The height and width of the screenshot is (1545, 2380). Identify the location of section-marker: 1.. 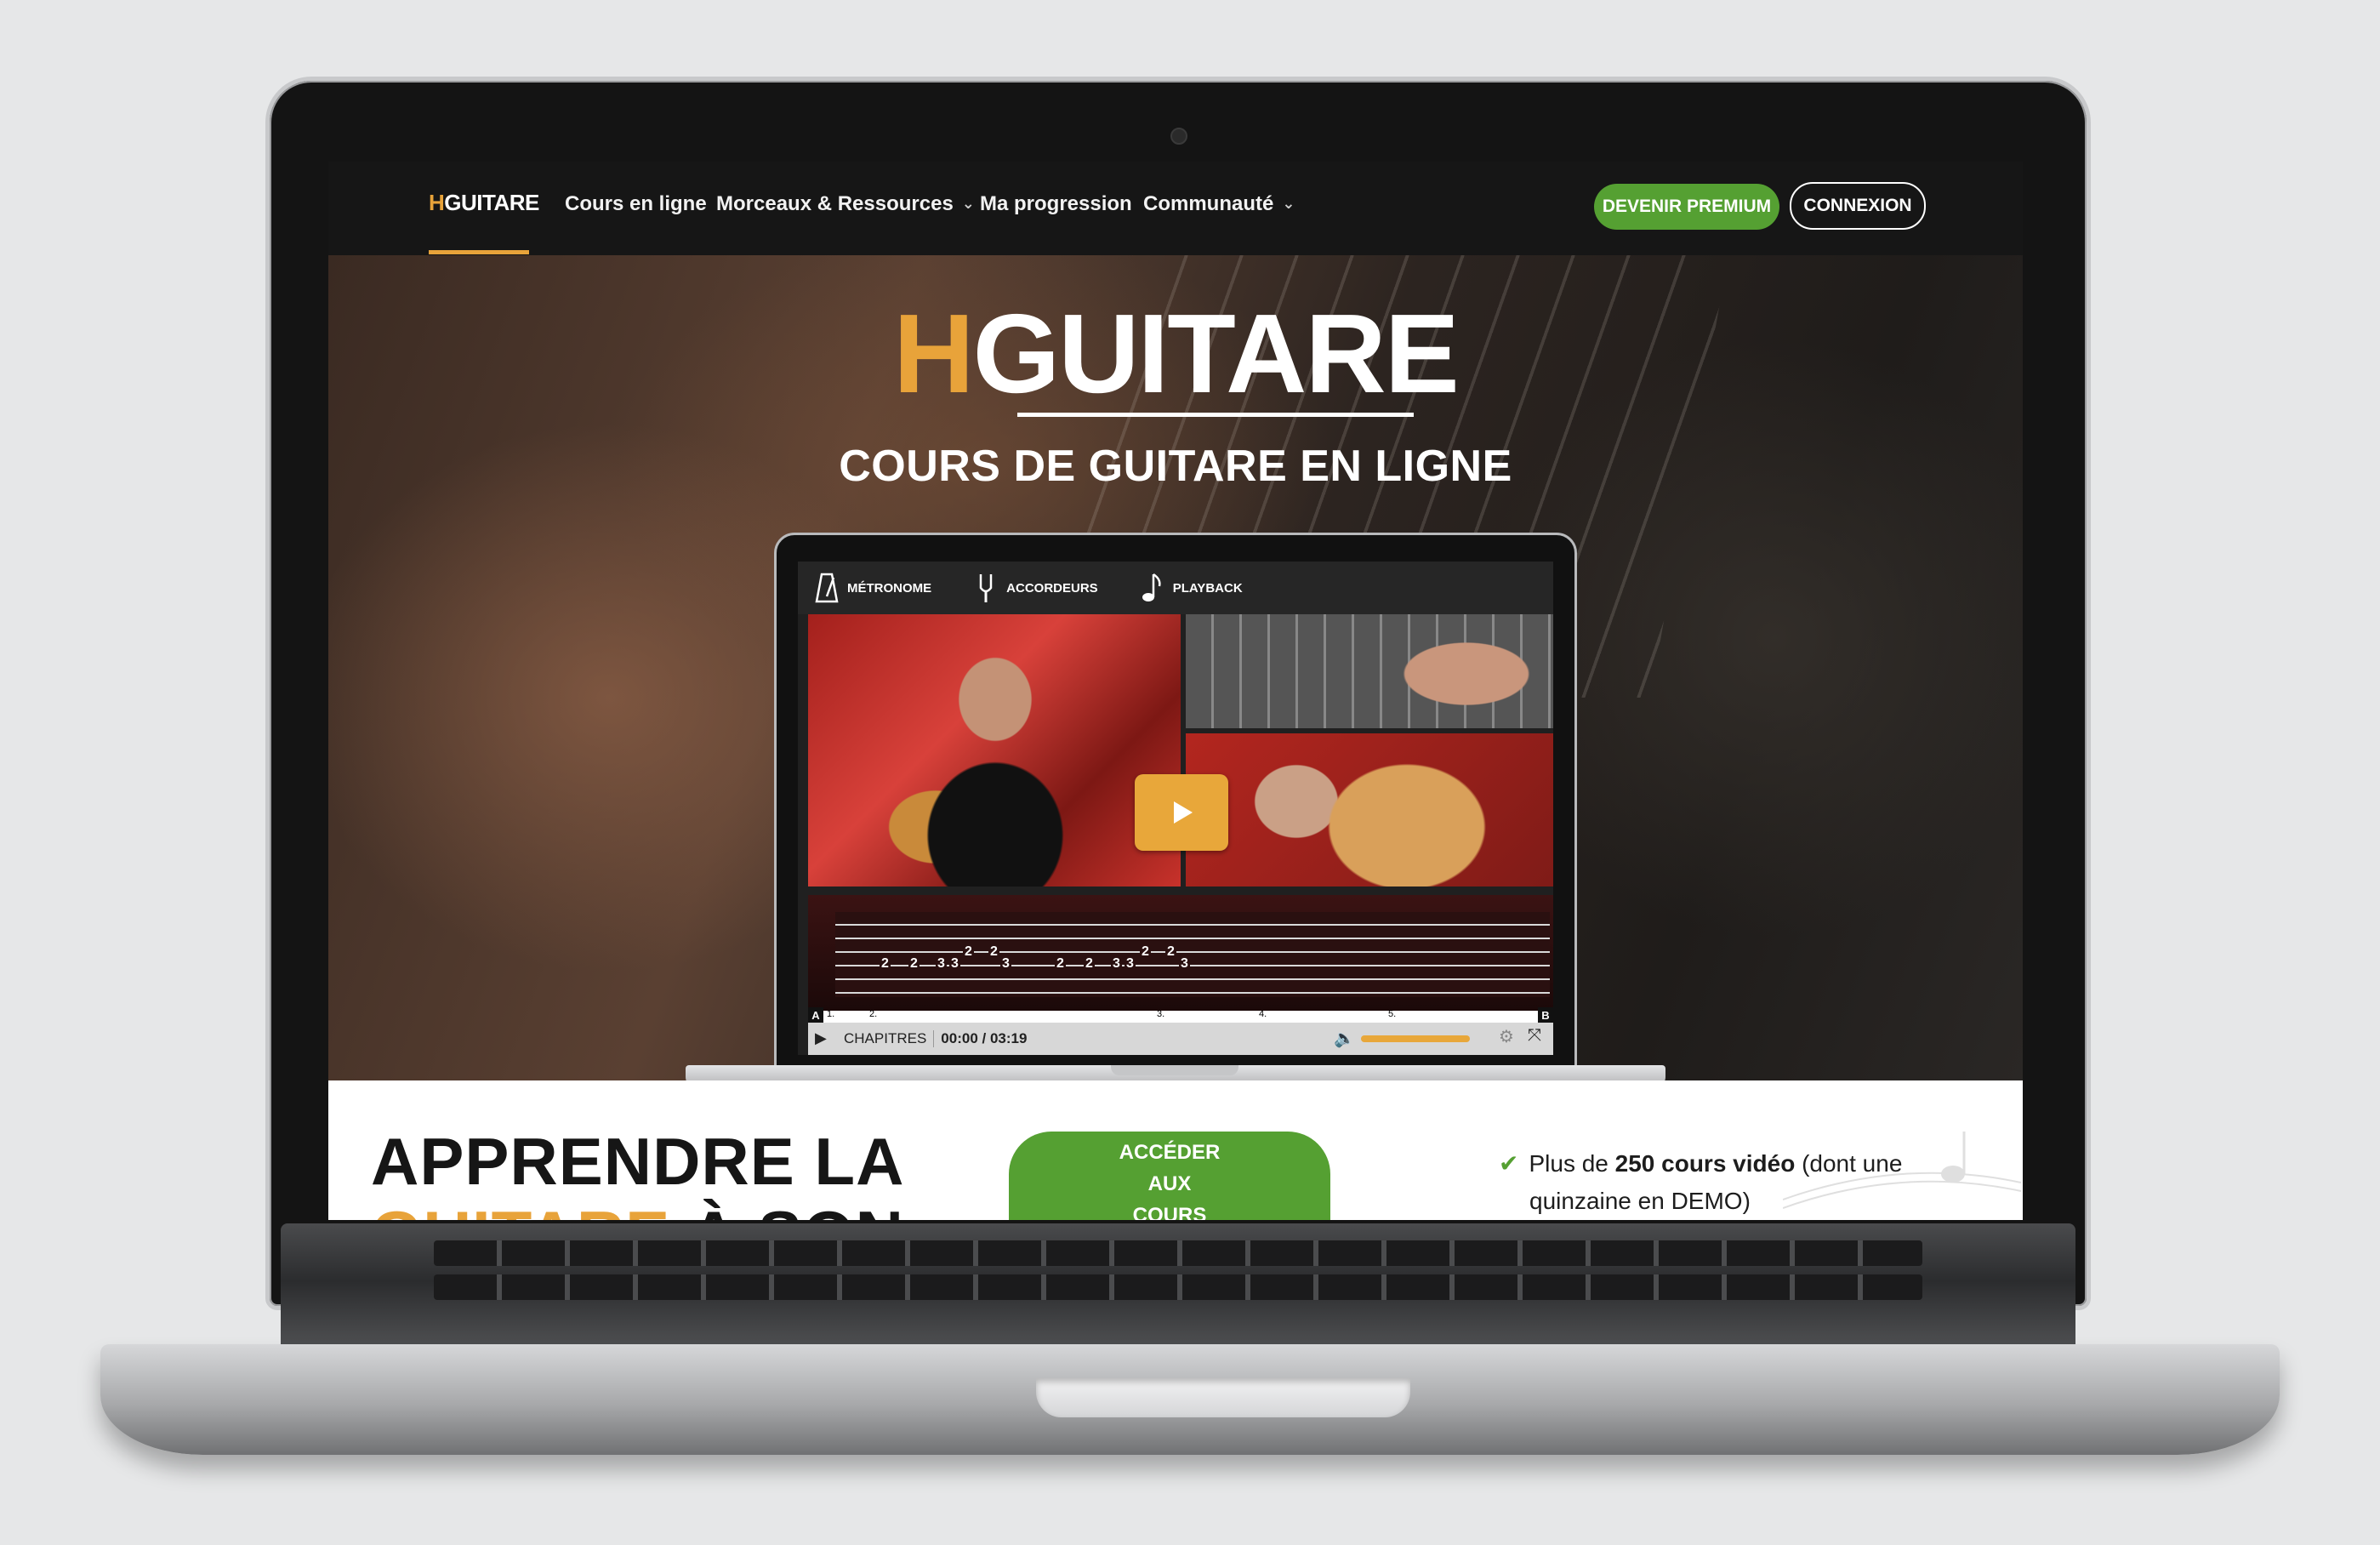
(831, 1014).